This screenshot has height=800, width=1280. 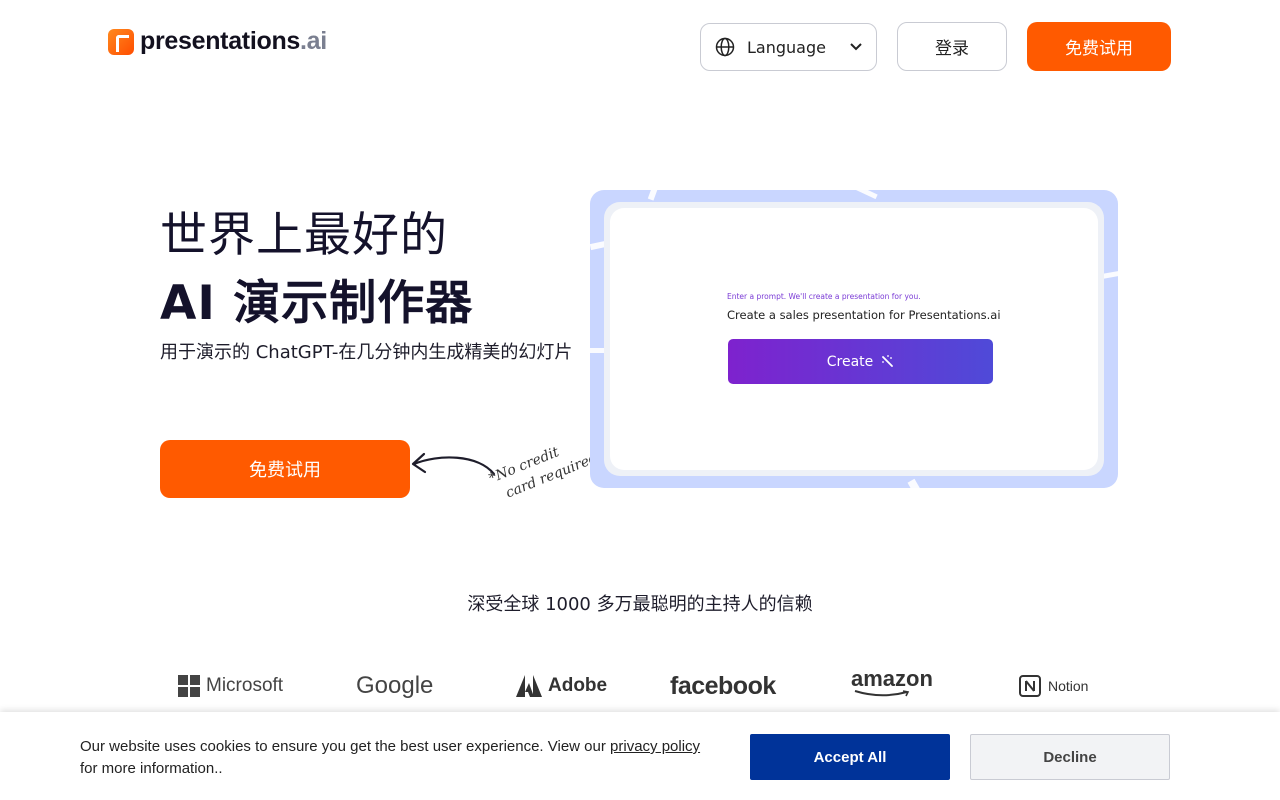 What do you see at coordinates (1030, 686) in the screenshot?
I see `notion-icon` at bounding box center [1030, 686].